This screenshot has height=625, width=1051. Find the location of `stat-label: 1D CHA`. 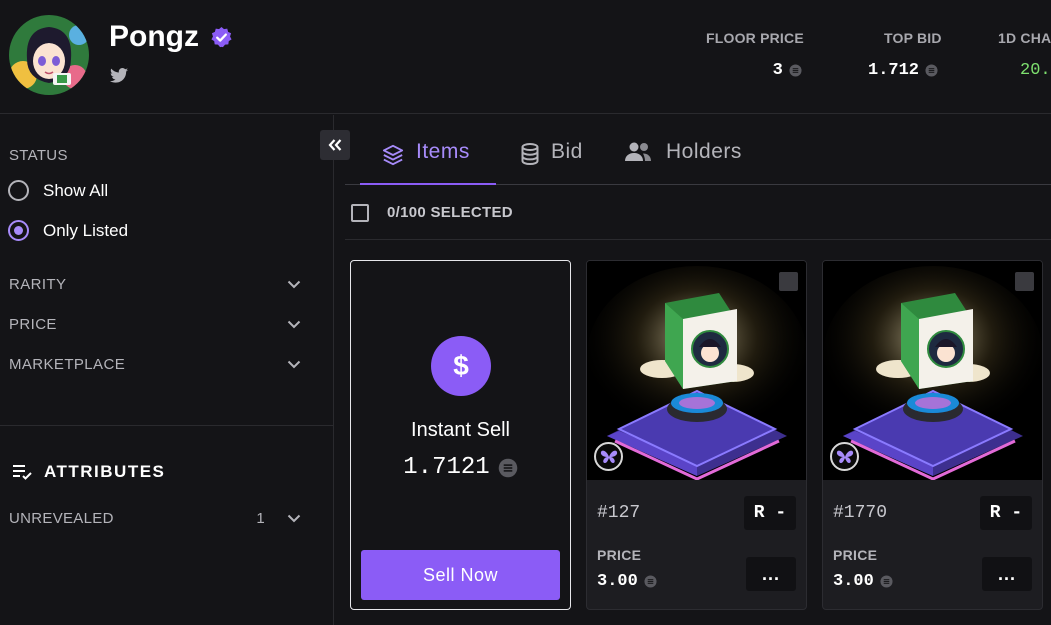

stat-label: 1D CHA is located at coordinates (1024, 38).